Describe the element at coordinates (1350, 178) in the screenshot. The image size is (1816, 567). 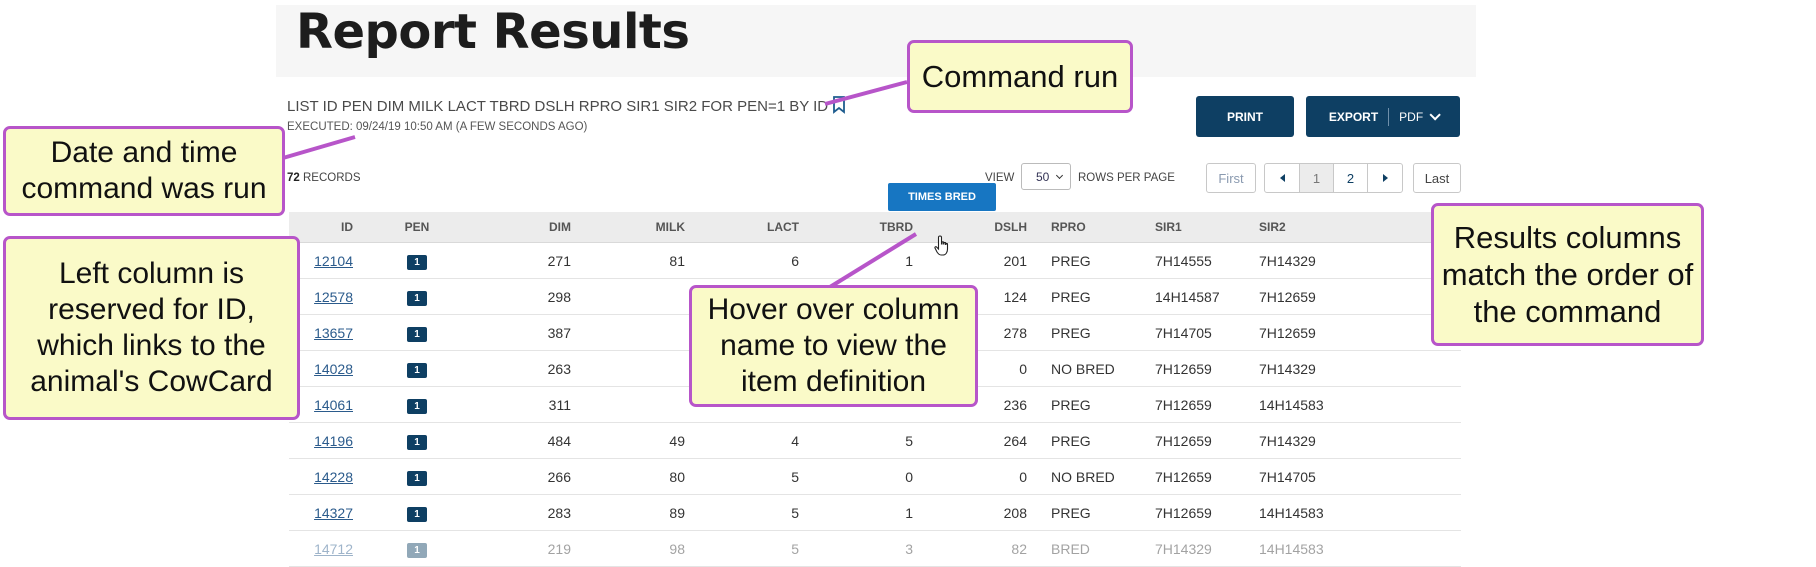
I see `pagination-page-2: 2` at that location.